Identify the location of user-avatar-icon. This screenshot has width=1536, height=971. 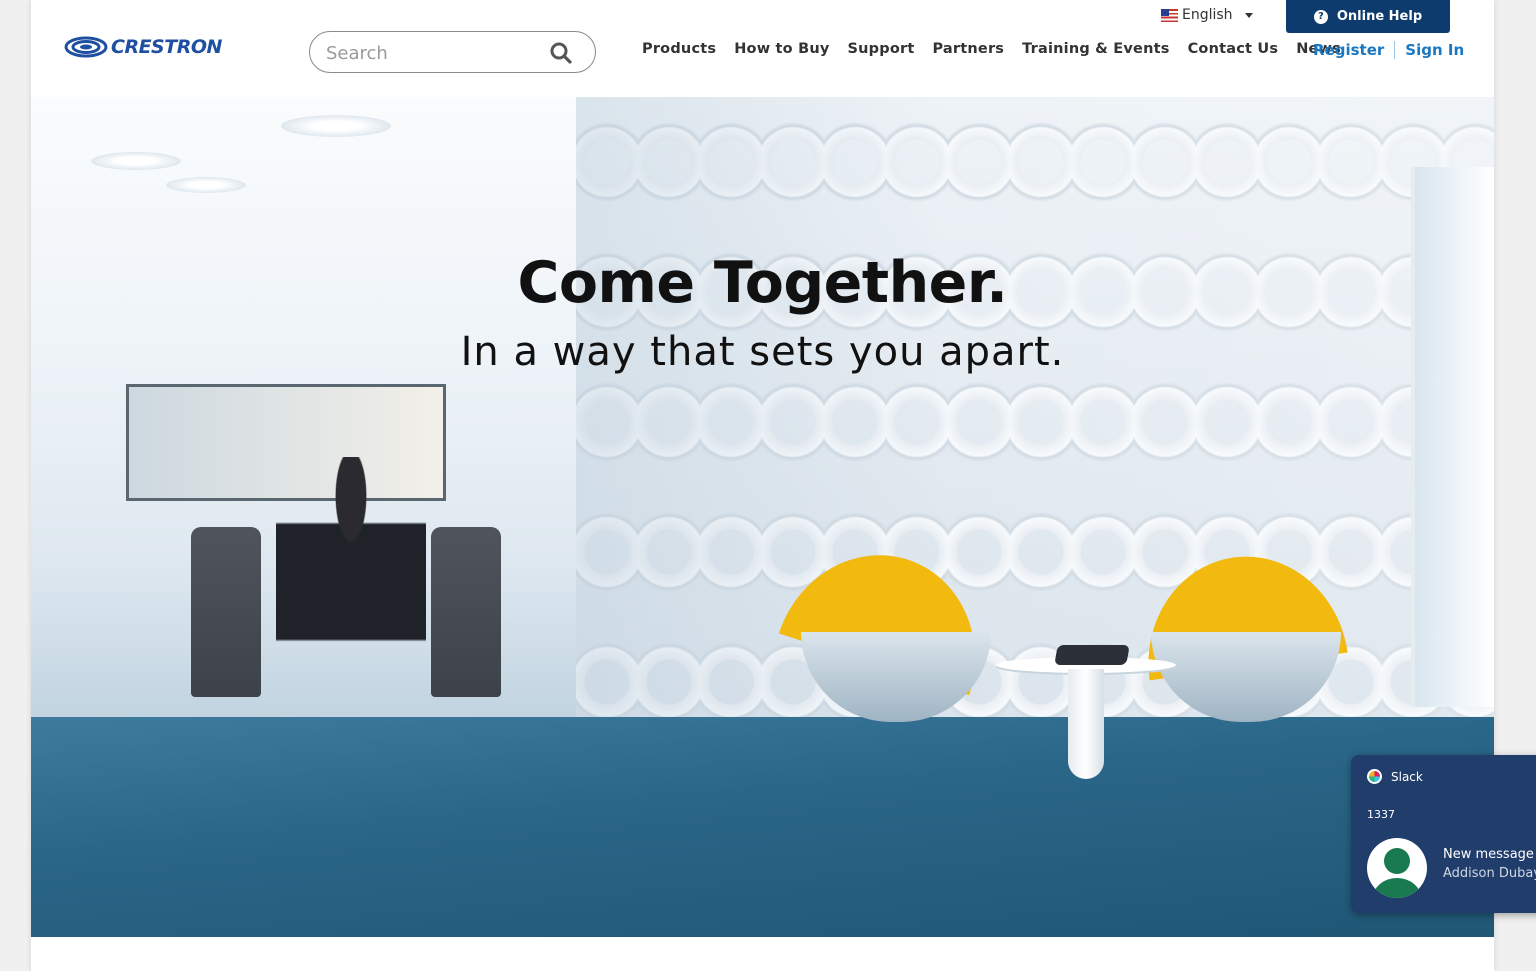
(1397, 868).